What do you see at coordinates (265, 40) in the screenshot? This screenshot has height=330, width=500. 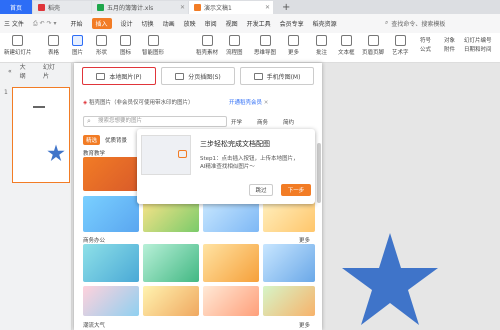 I see `mind-map-icon` at bounding box center [265, 40].